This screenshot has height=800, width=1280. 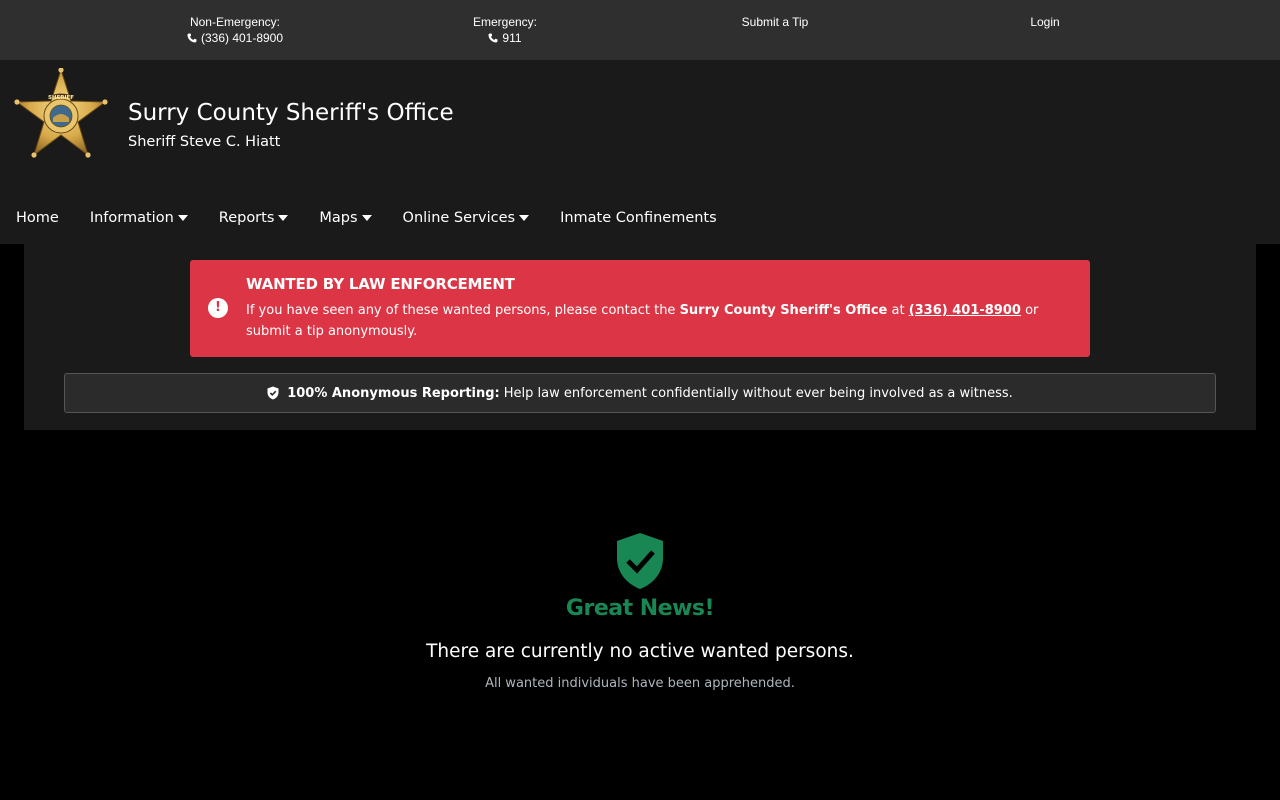 I want to click on nav-item-inmate-confinements: Inmate Confinements, so click(x=638, y=218).